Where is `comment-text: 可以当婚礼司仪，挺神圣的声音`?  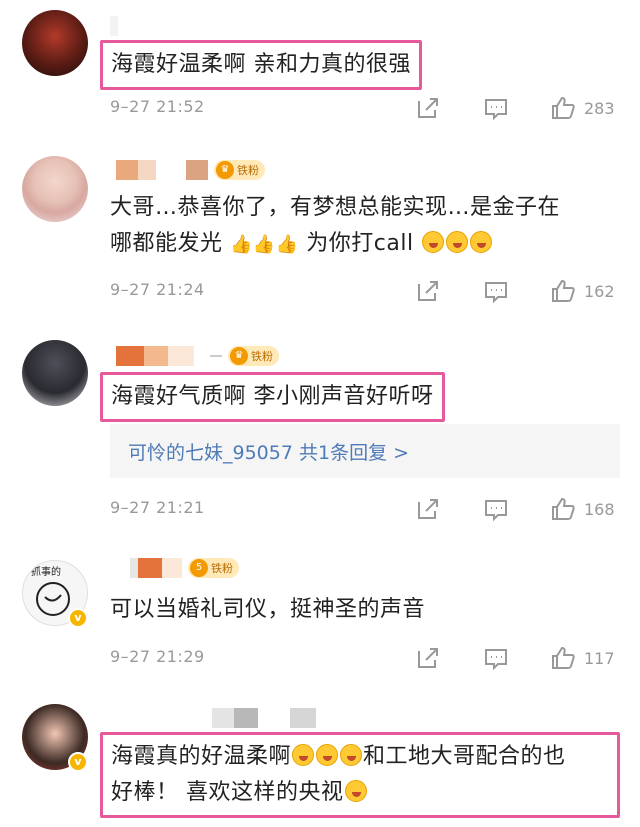
comment-text: 可以当婚礼司仪，挺神圣的声音 is located at coordinates (268, 609).